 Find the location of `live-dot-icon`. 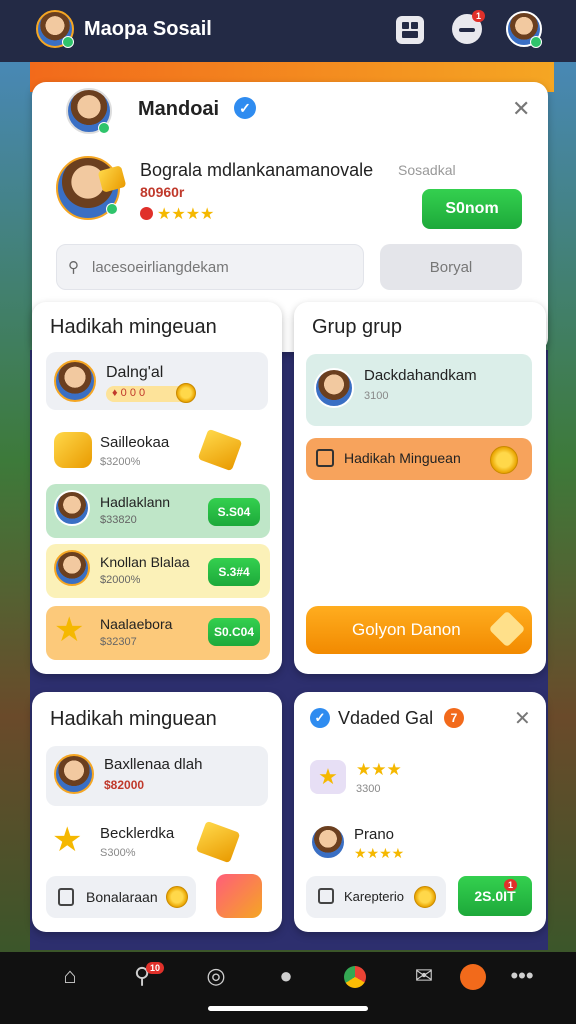

live-dot-icon is located at coordinates (146, 213).